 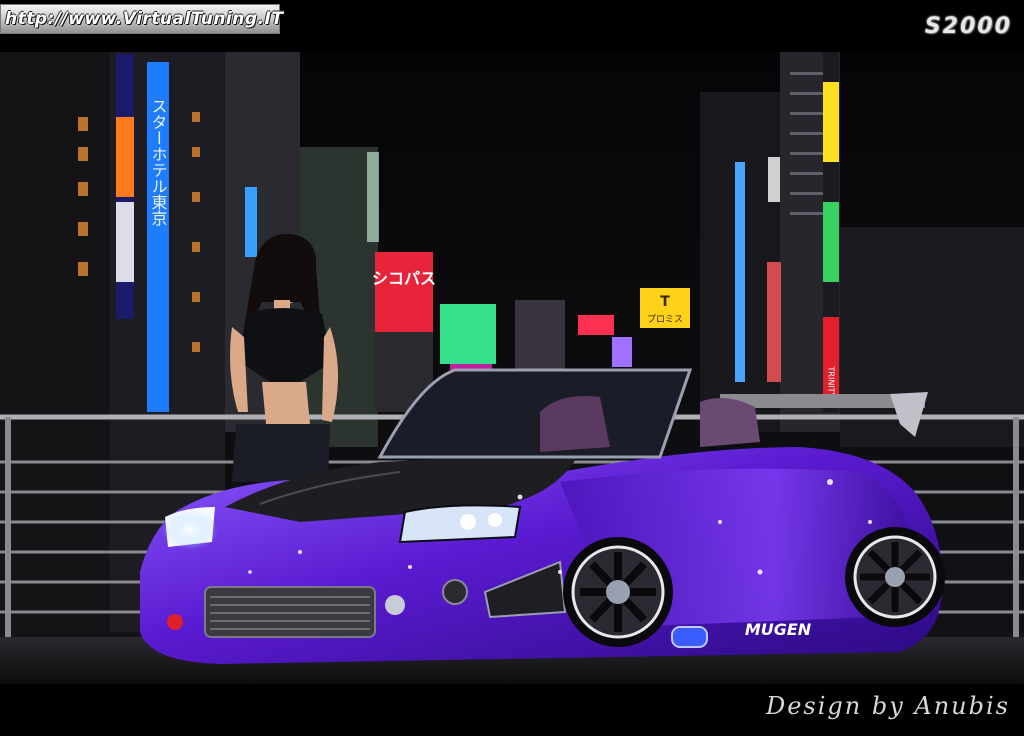 What do you see at coordinates (665, 319) in the screenshot?
I see `yellow-sign-text: プロミス` at bounding box center [665, 319].